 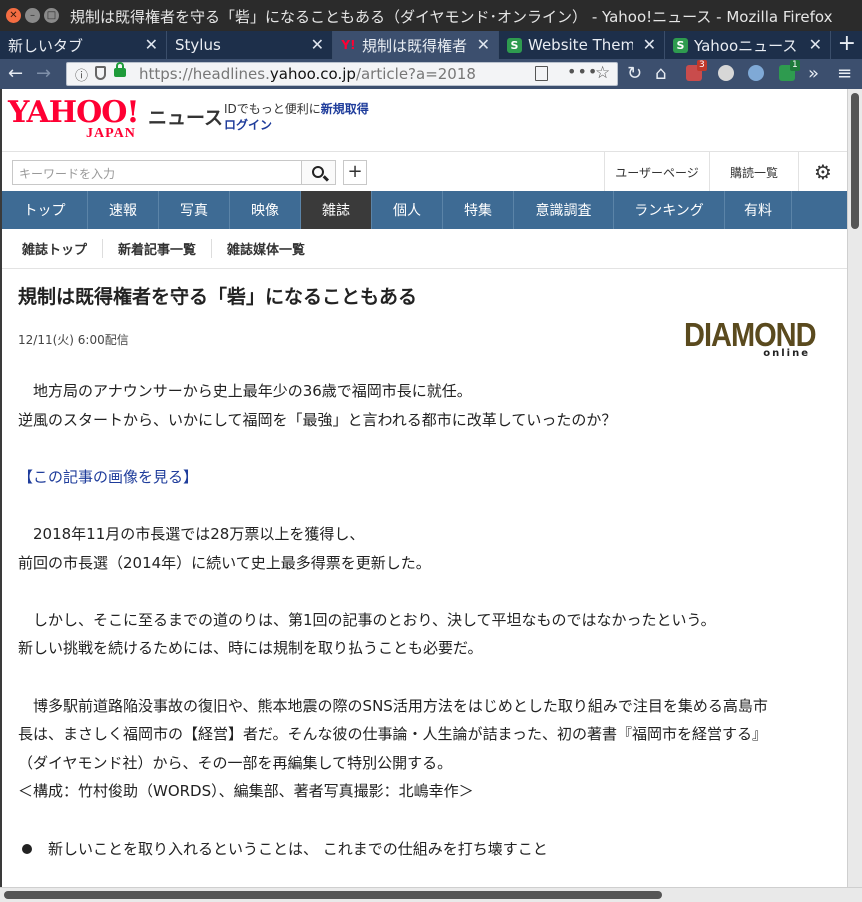 I want to click on paragraph-line: ＜構成：竹村俊助（WORDS）、編集部、著者写真撮影：北嶋幸作＞, so click(x=246, y=791).